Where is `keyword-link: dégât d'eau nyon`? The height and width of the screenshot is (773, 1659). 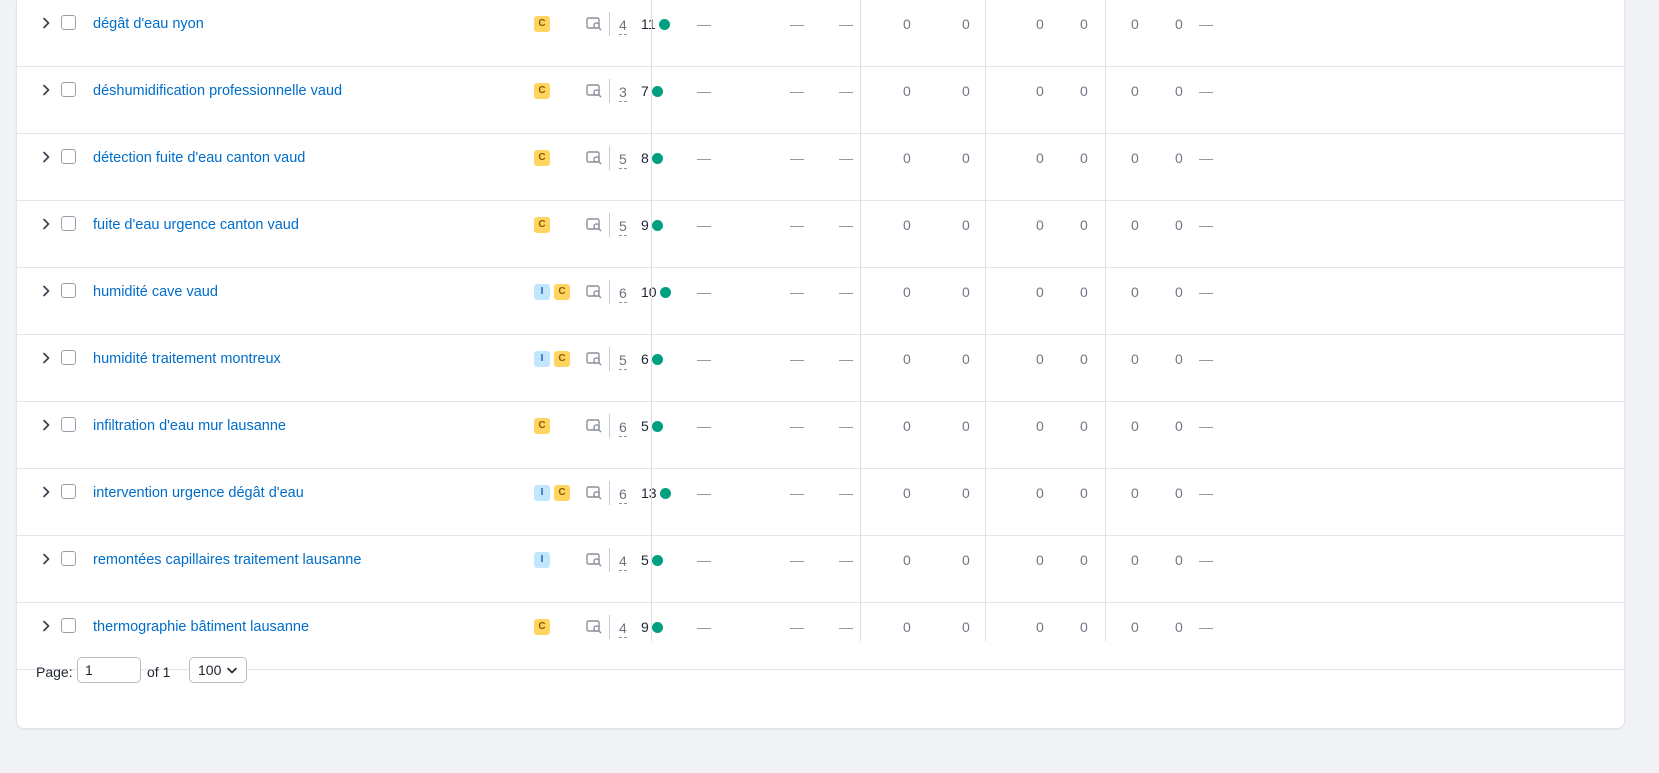
keyword-link: dégât d'eau nyon is located at coordinates (148, 24).